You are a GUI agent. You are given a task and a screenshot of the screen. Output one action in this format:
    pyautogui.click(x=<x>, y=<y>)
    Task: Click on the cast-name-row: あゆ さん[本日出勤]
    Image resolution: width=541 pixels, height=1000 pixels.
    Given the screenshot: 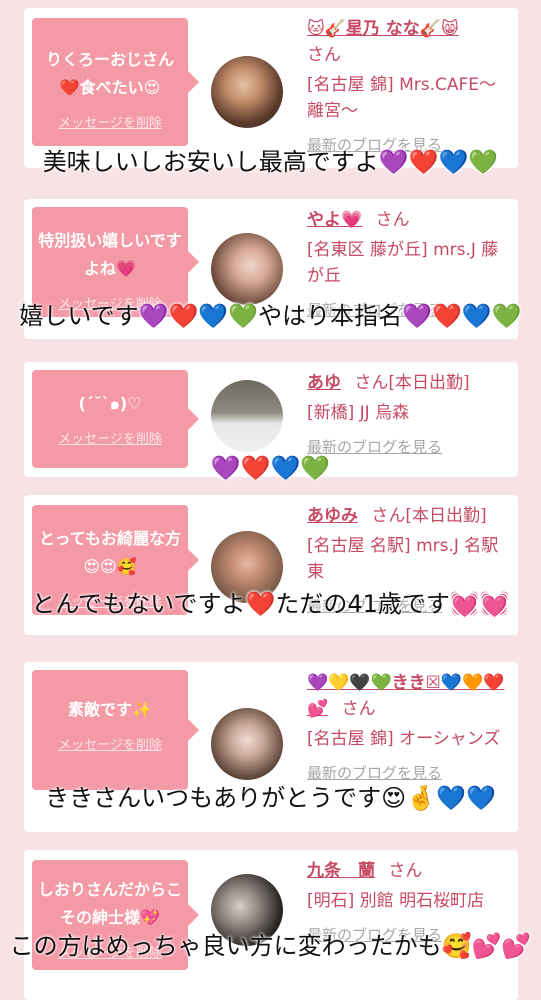 What is the action you would take?
    pyautogui.click(x=409, y=383)
    